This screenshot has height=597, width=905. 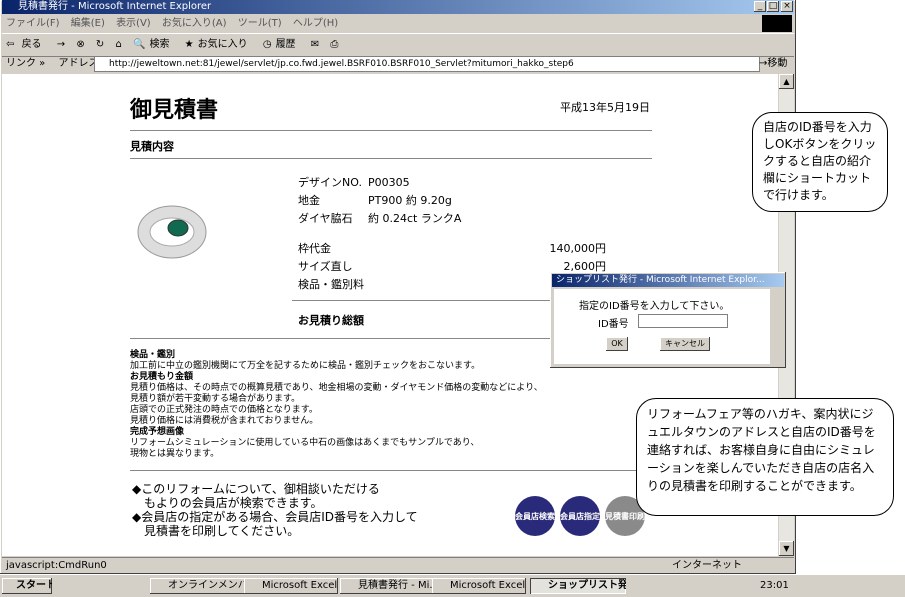 I want to click on scroll-down-icon: ▼, so click(x=786, y=548).